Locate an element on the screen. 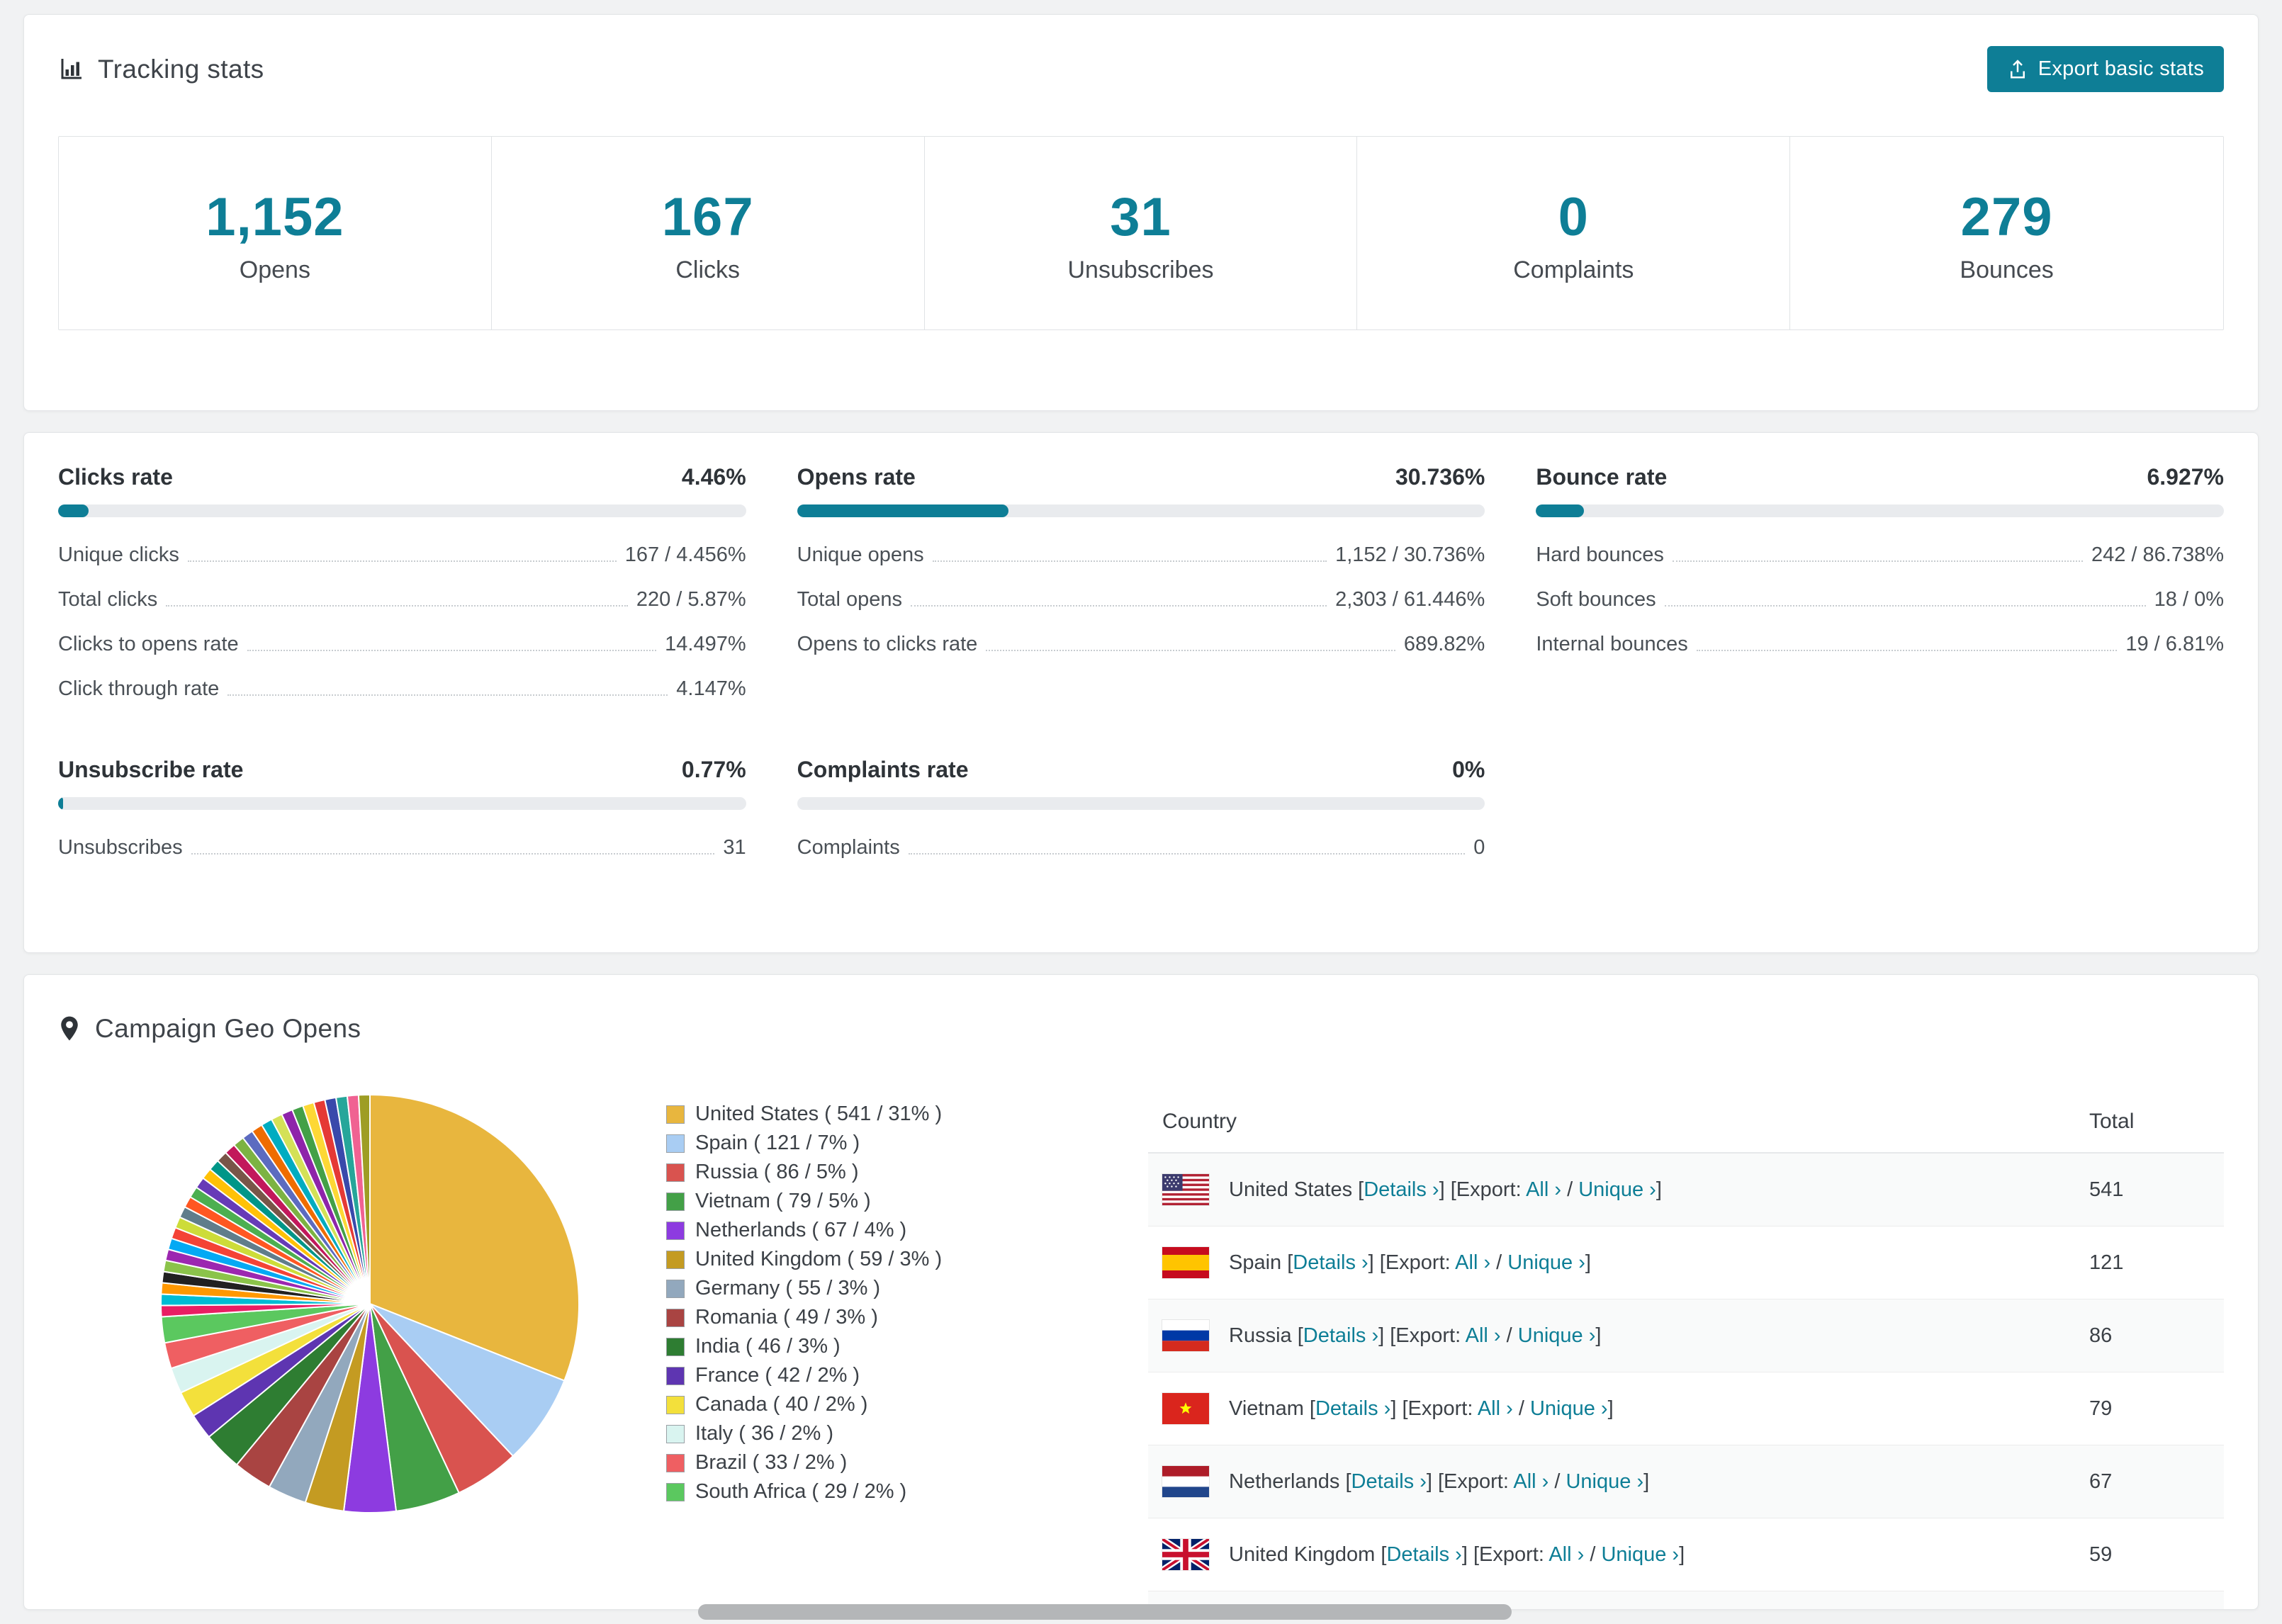 This screenshot has width=2282, height=1624. geo-table-header: Country Total is located at coordinates (1686, 1122).